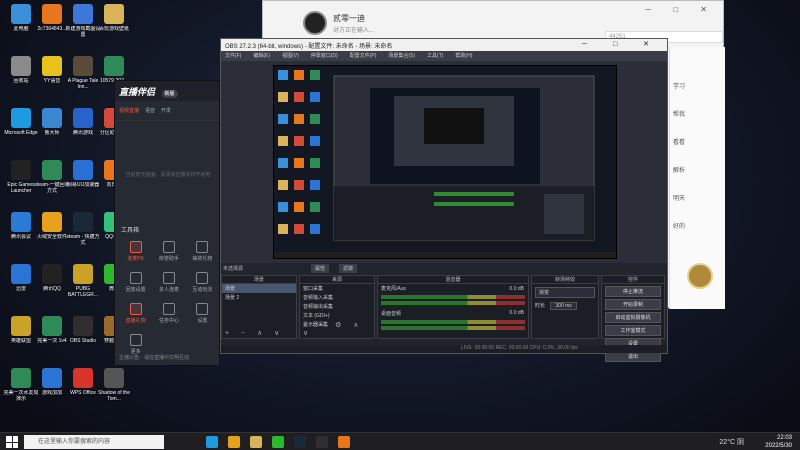 This screenshot has height=450, width=800. What do you see at coordinates (337, 306) in the screenshot?
I see `source-item: 音频输出采集` at bounding box center [337, 306].